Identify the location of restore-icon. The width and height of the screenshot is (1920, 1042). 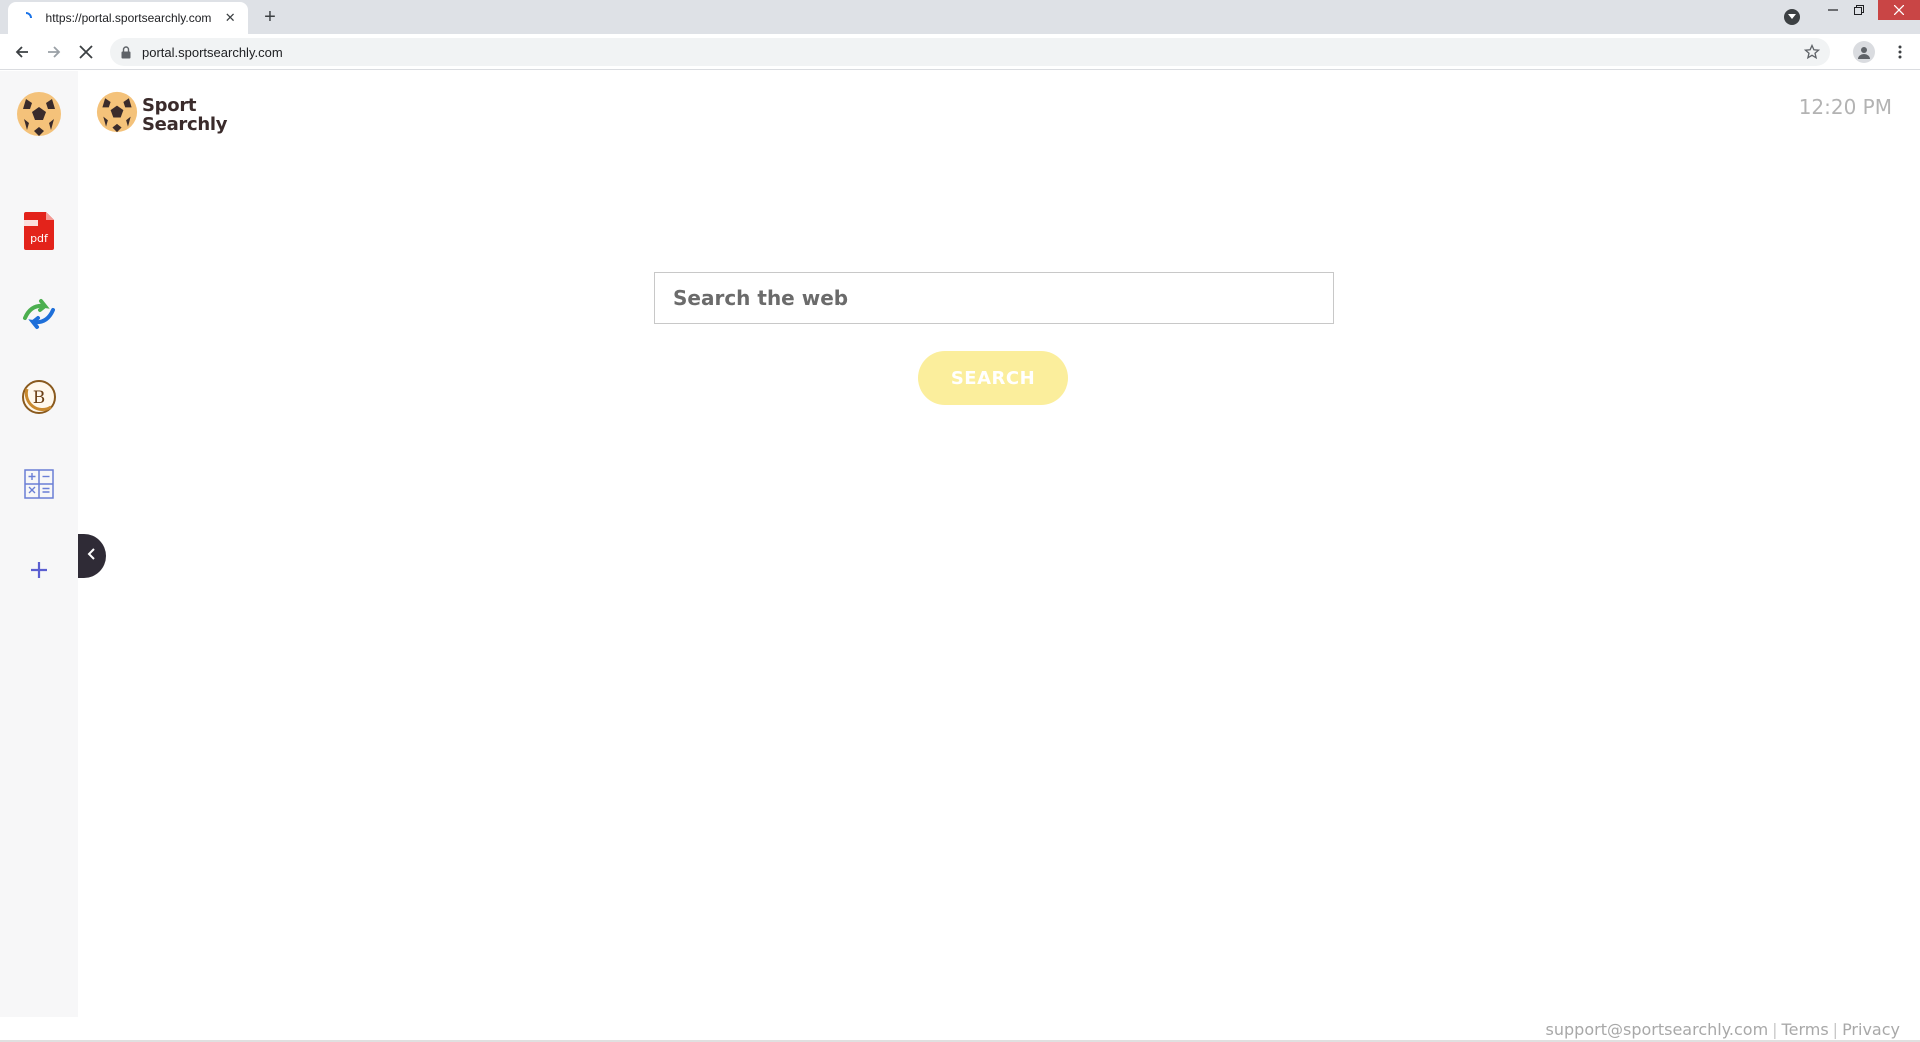
(1859, 10).